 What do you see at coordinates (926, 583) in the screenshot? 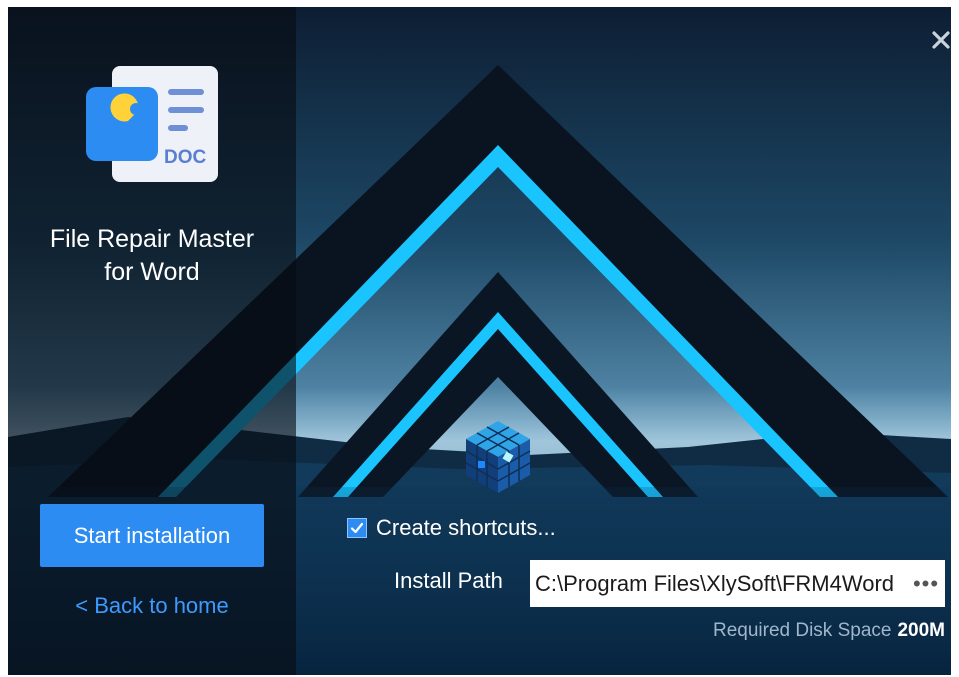
I see `browse-button: •••` at bounding box center [926, 583].